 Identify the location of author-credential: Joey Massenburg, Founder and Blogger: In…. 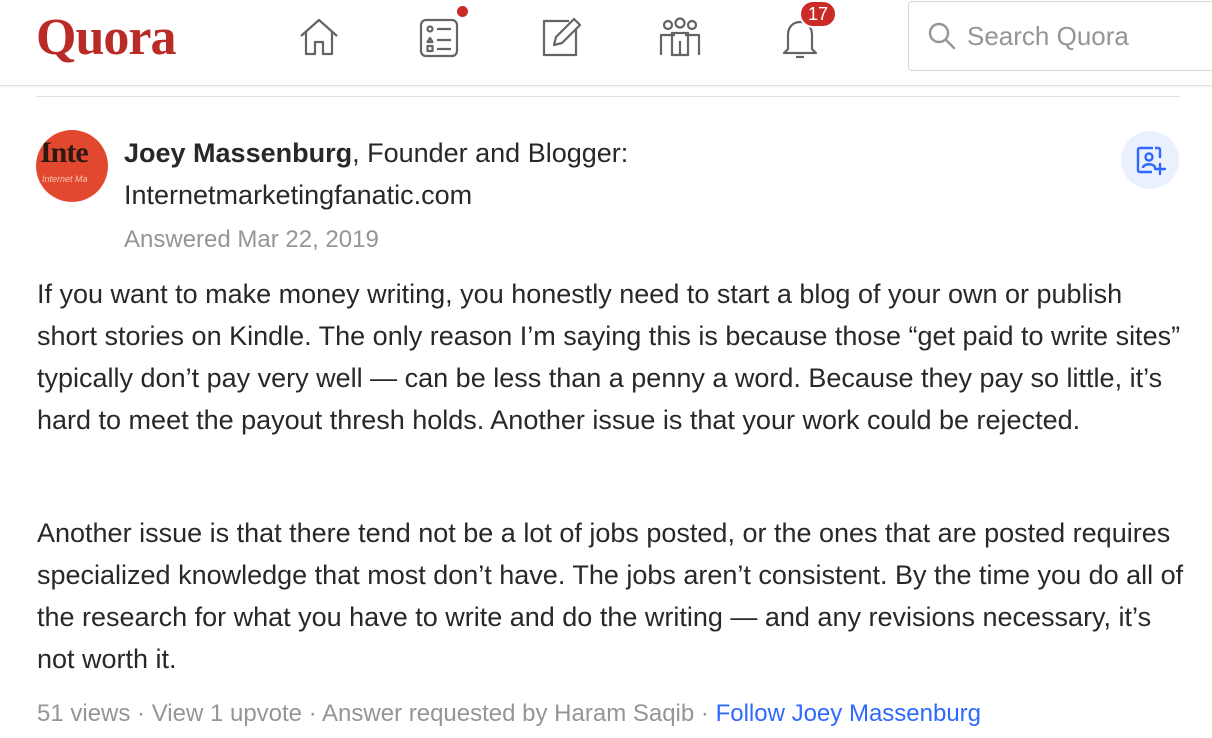
(574, 174).